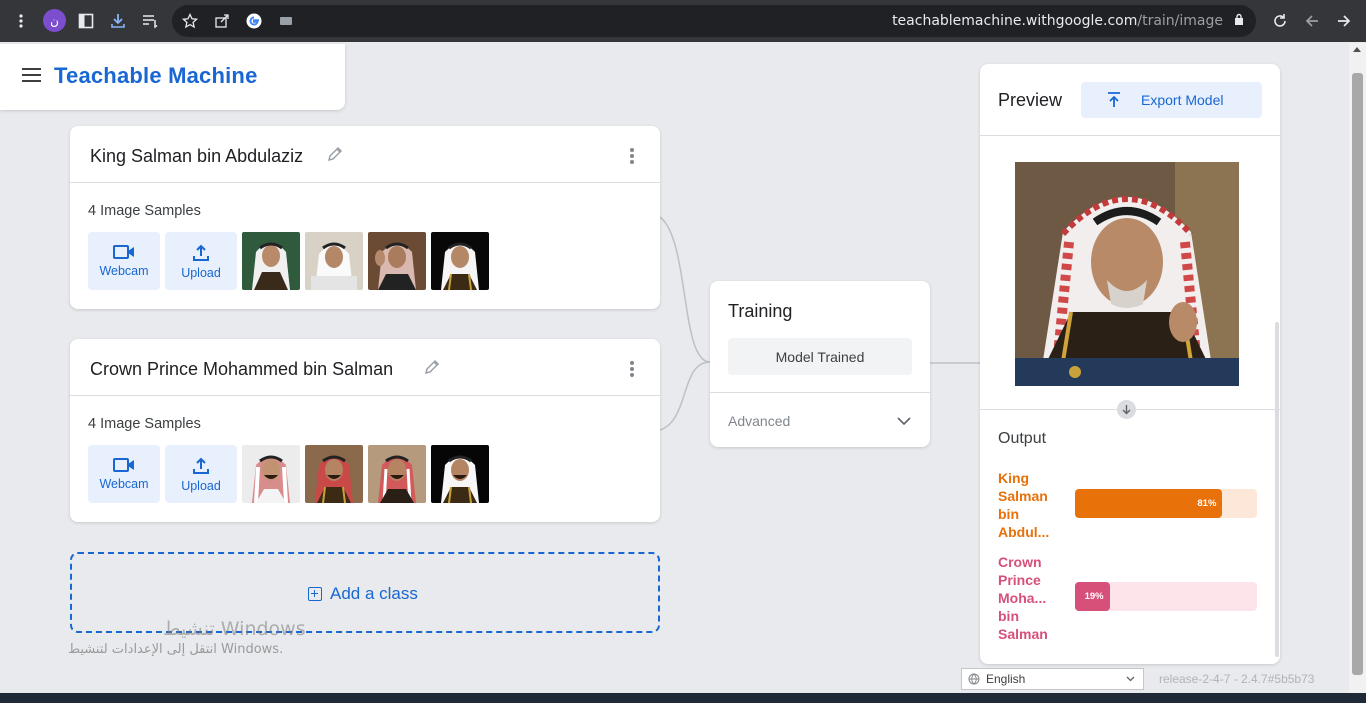 This screenshot has width=1366, height=703. I want to click on class-card-header: Crown Prince Mohammed bin Salman, so click(365, 367).